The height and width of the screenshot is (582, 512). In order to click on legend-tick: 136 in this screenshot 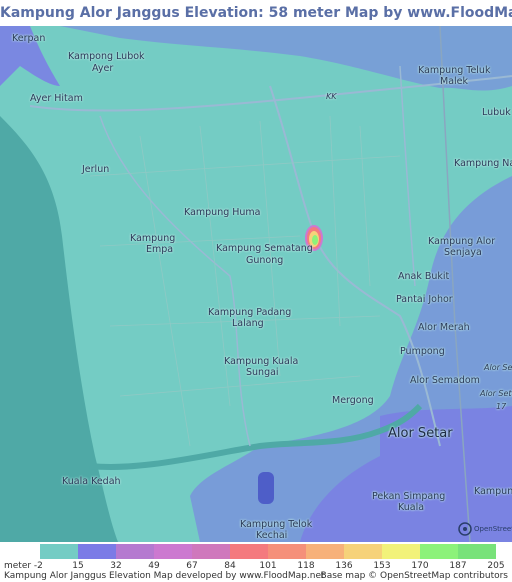, I will do `click(344, 566)`.